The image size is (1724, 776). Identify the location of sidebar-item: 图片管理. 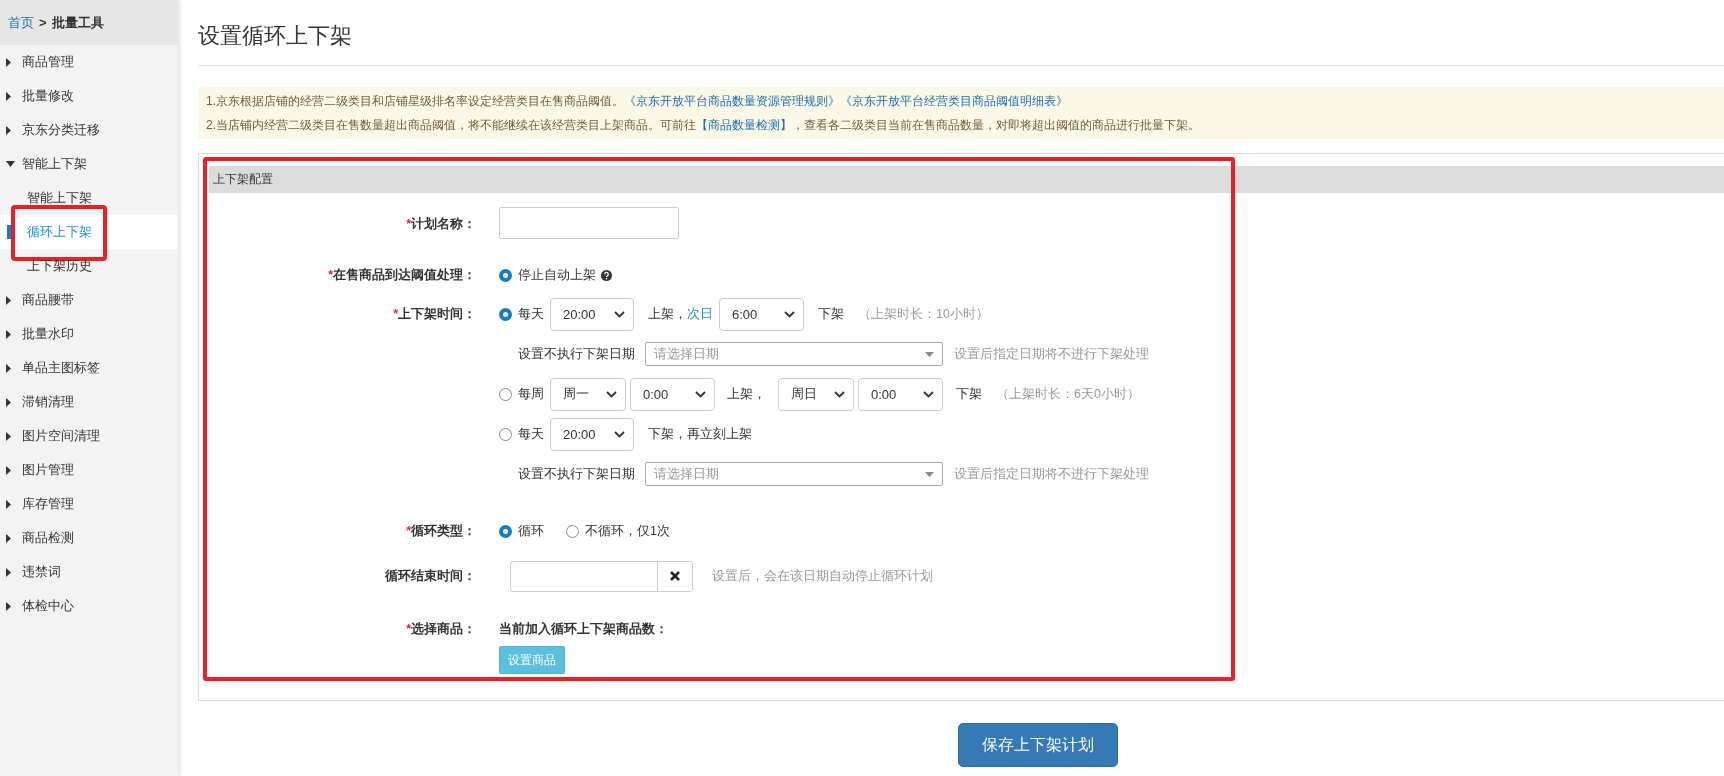
(48, 470).